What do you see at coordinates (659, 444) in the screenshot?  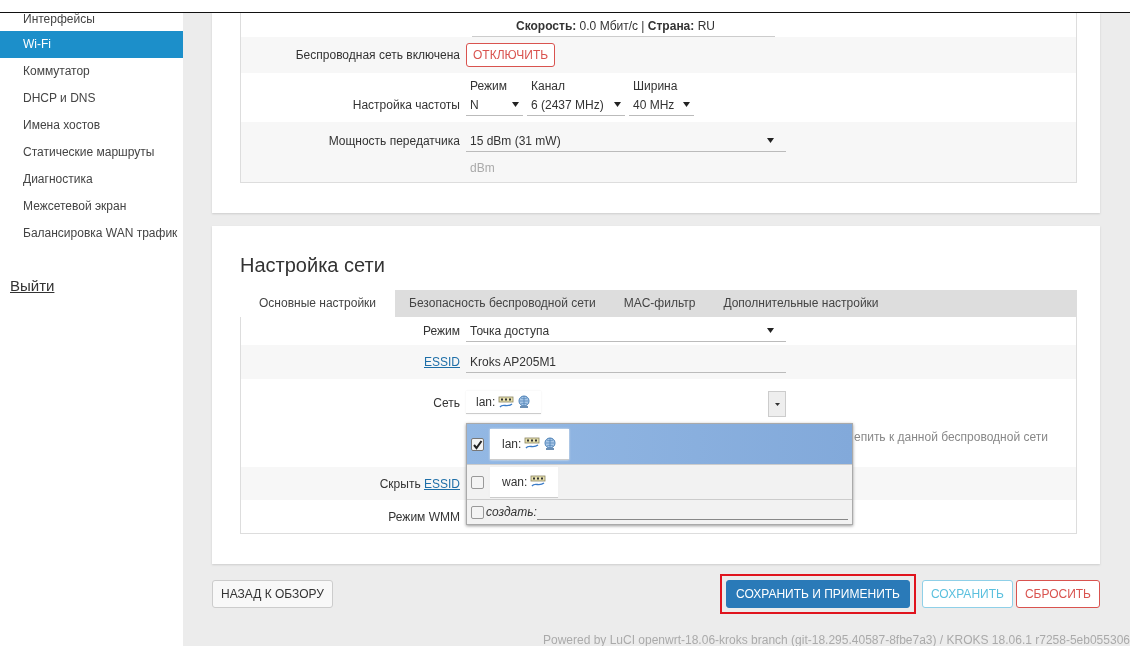 I see `dropdown-option: lan:` at bounding box center [659, 444].